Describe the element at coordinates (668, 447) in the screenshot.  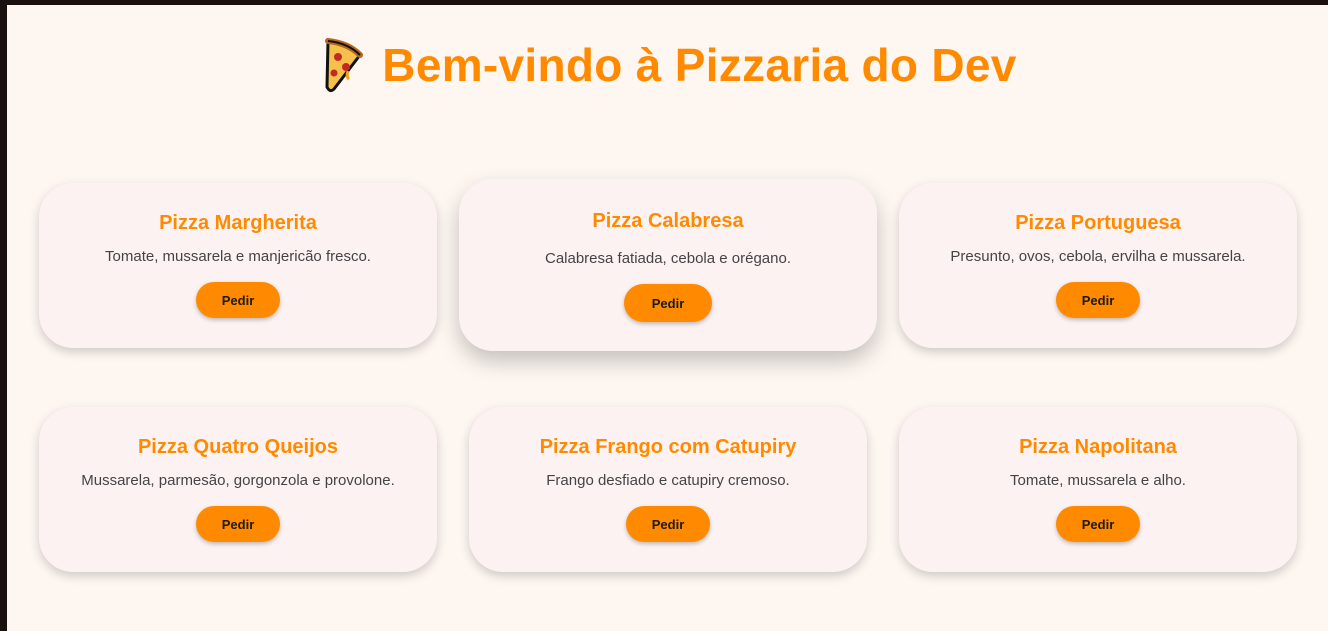
I see `pizza-name: Pizza Frango com Catupiry` at that location.